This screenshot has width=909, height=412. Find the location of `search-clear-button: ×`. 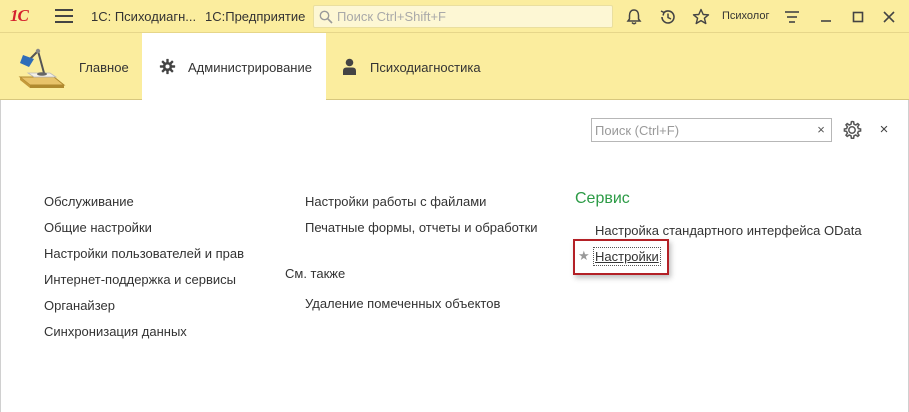

search-clear-button: × is located at coordinates (821, 130).